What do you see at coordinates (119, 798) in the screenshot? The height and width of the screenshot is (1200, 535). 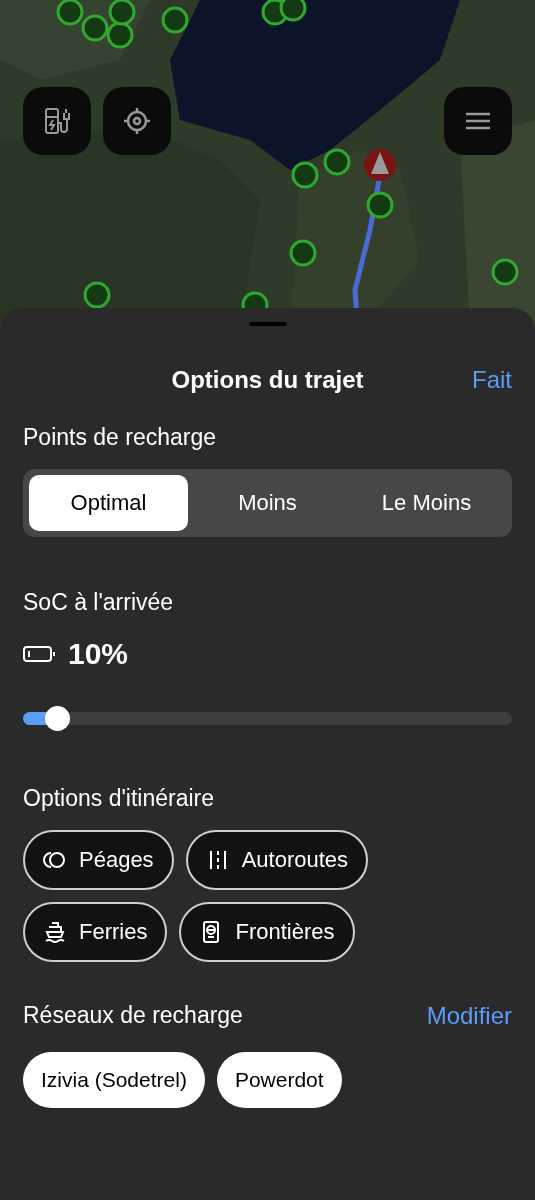 I see `section-label: Options d'itinéraire` at bounding box center [119, 798].